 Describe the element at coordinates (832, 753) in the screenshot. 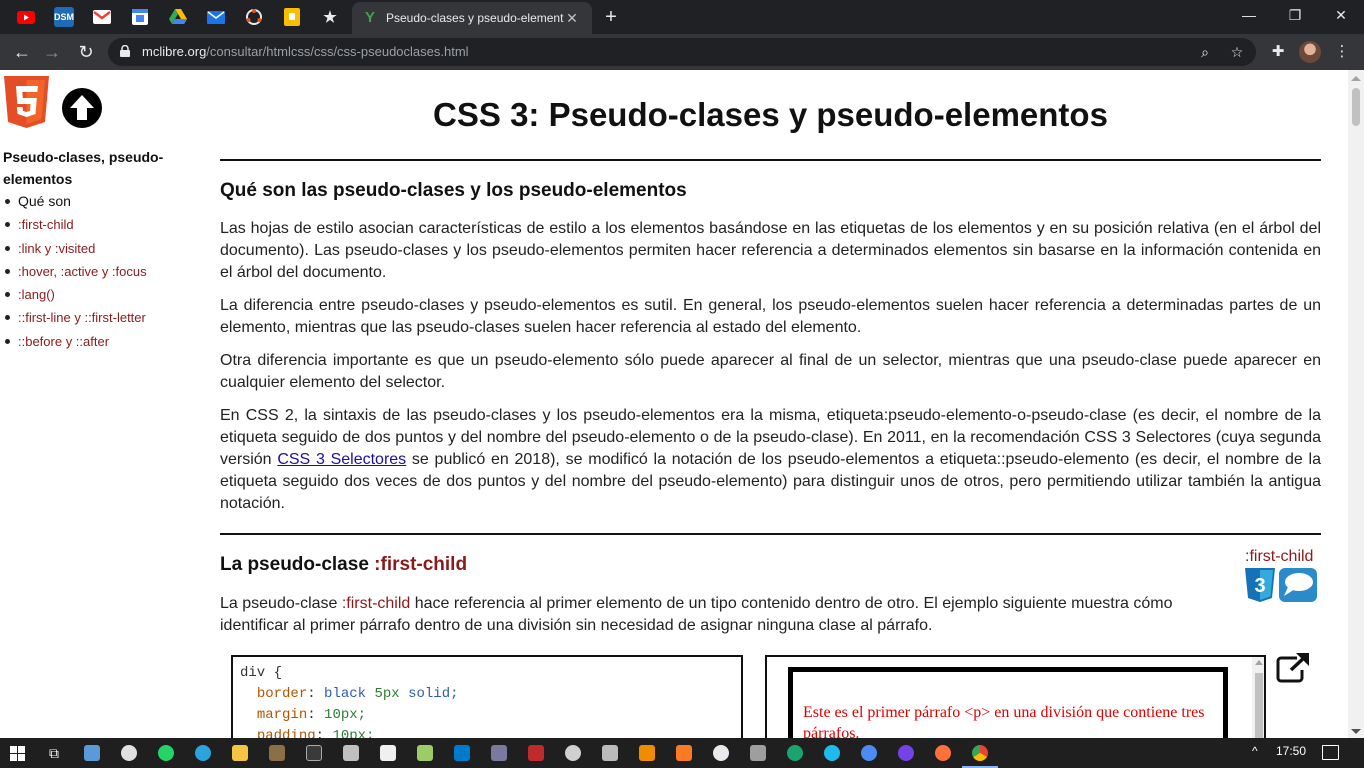

I see `internet-explorer-icon` at that location.